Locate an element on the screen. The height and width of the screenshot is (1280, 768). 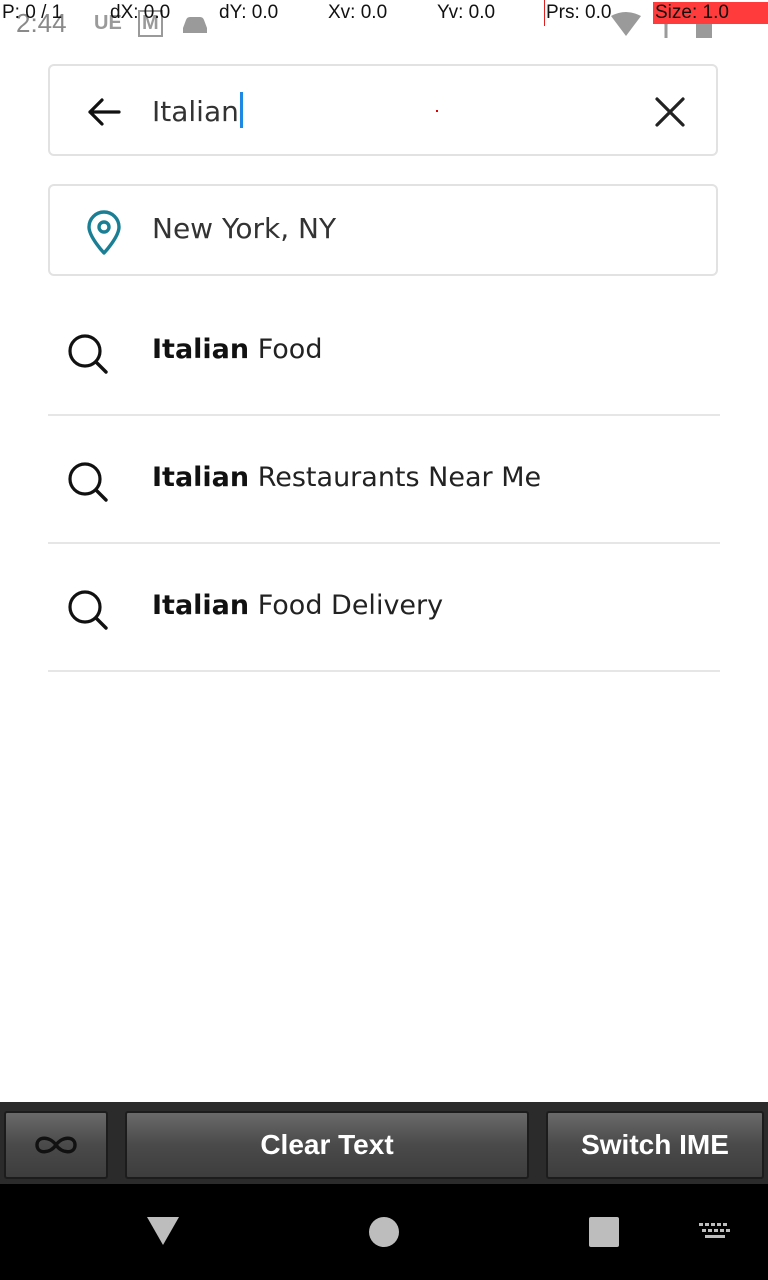
search-field: Italian is located at coordinates (383, 110).